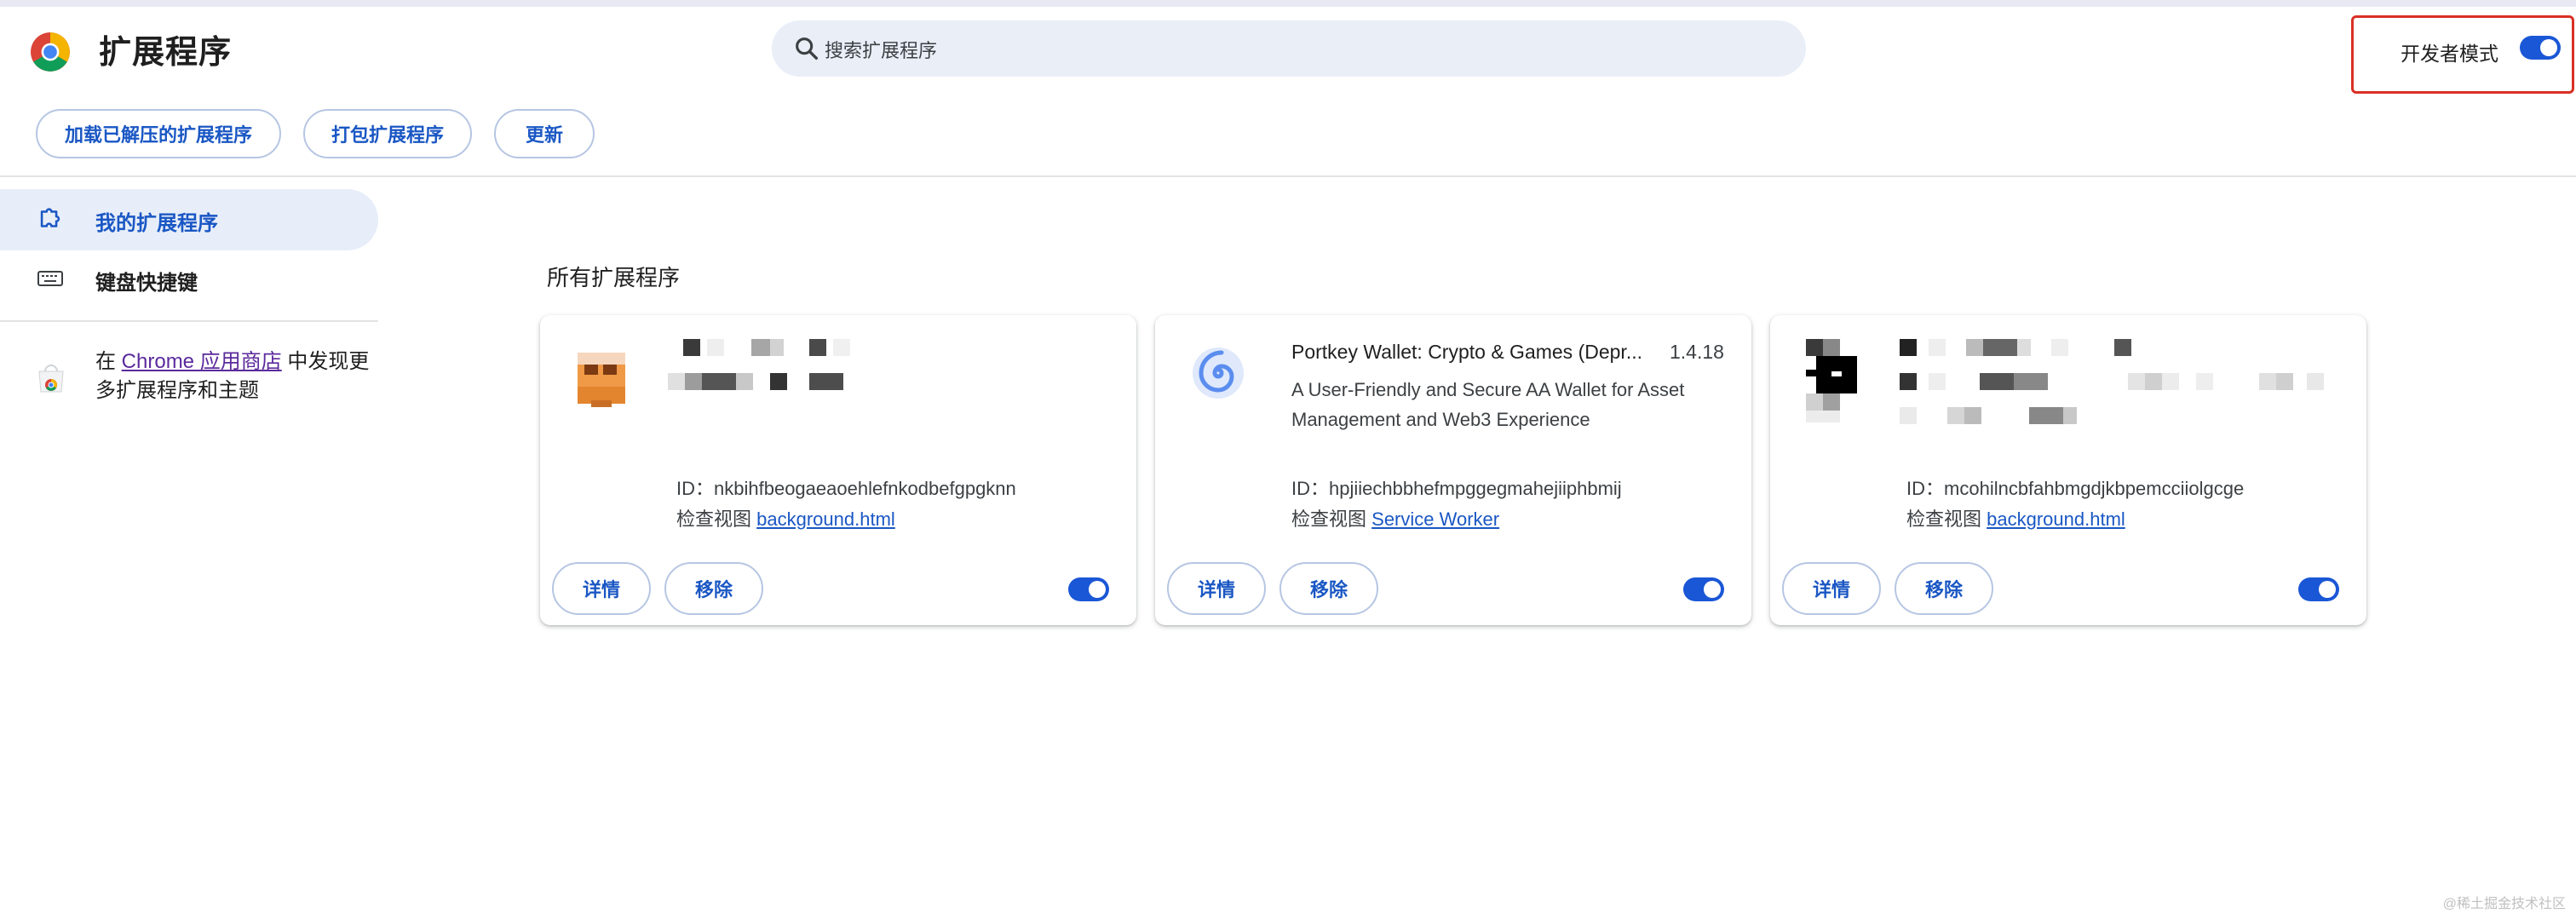  Describe the element at coordinates (157, 223) in the screenshot. I see `sidebar-item-label: 我的扩展程序` at that location.